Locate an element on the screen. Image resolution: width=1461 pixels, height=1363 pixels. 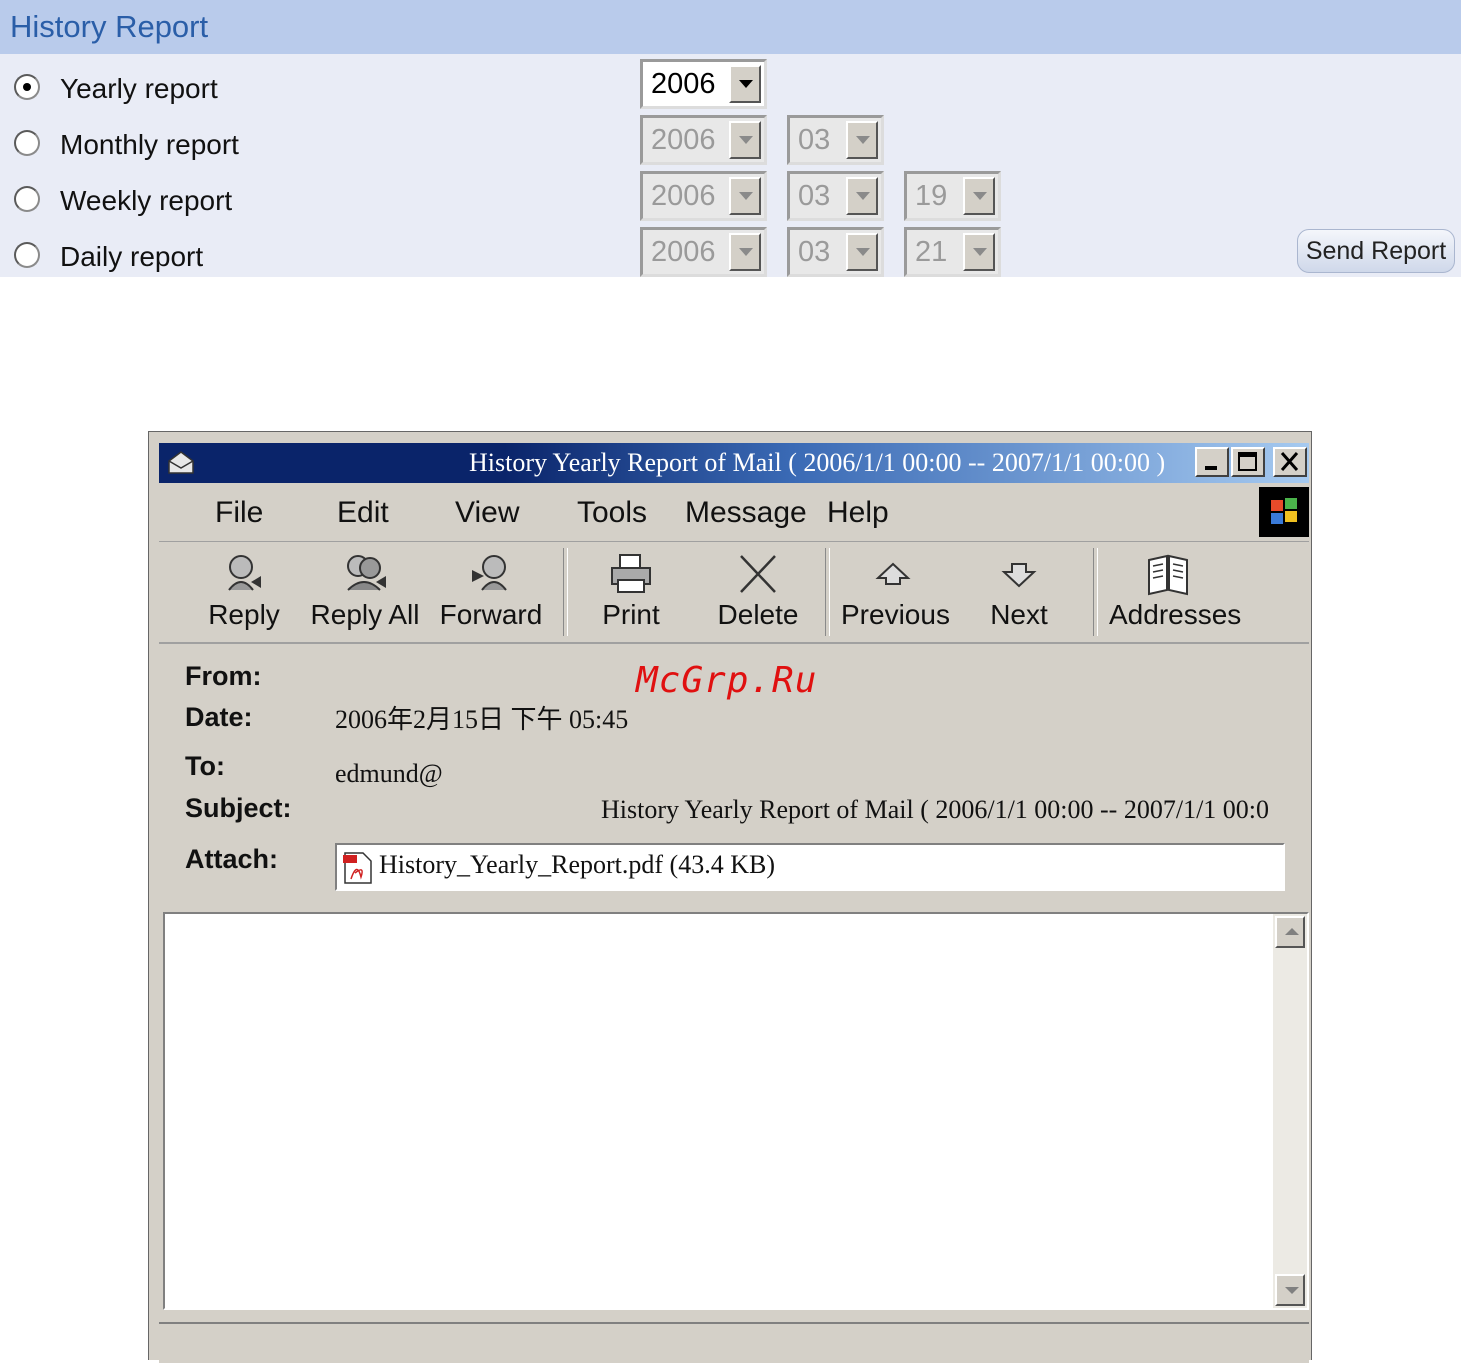
weekly-year-select: 2006 is located at coordinates (703, 196).